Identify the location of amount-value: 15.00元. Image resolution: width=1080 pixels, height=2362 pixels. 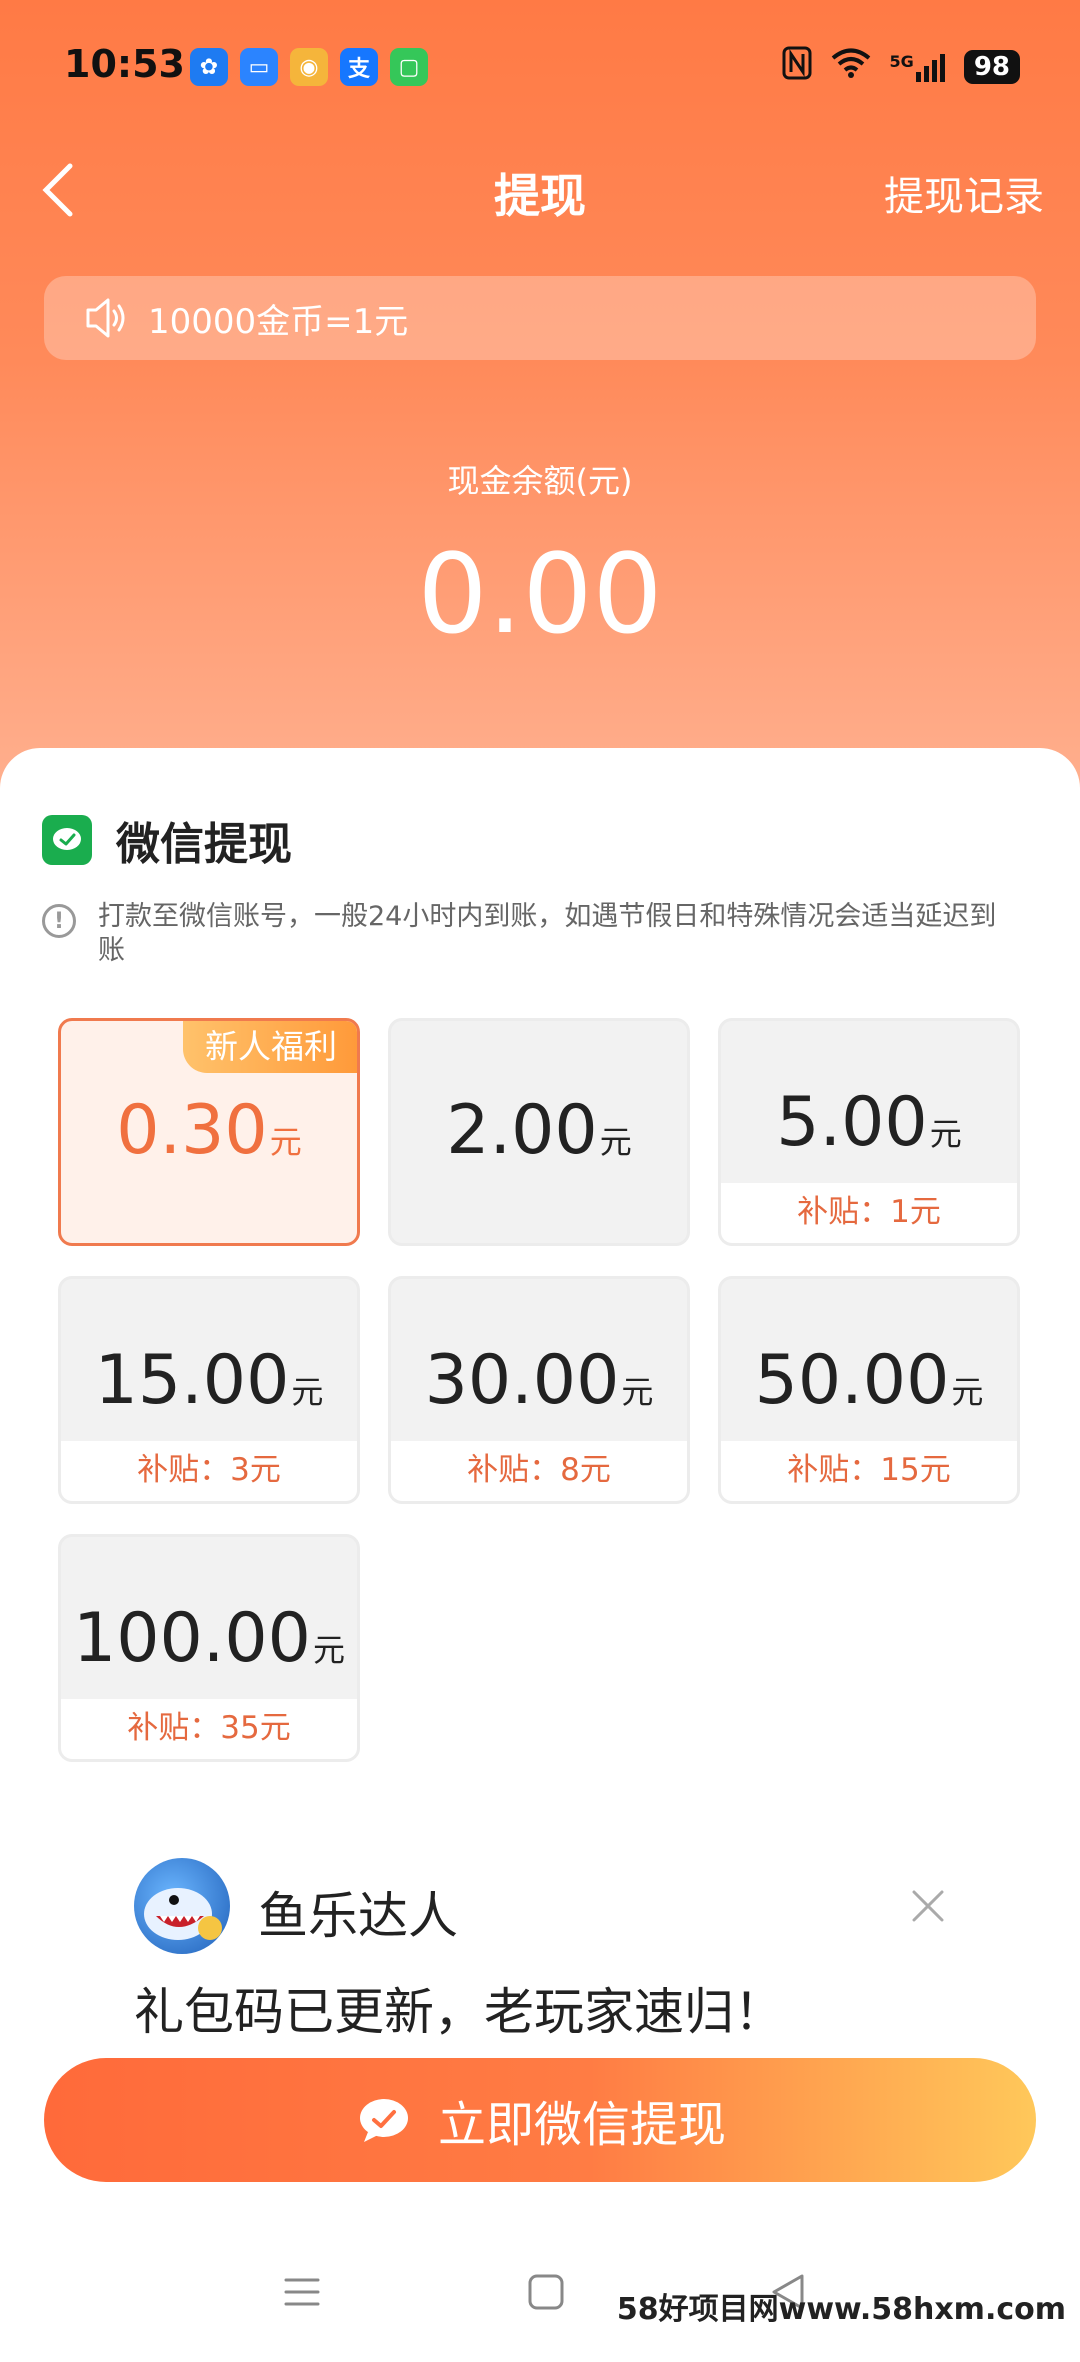
(209, 1380).